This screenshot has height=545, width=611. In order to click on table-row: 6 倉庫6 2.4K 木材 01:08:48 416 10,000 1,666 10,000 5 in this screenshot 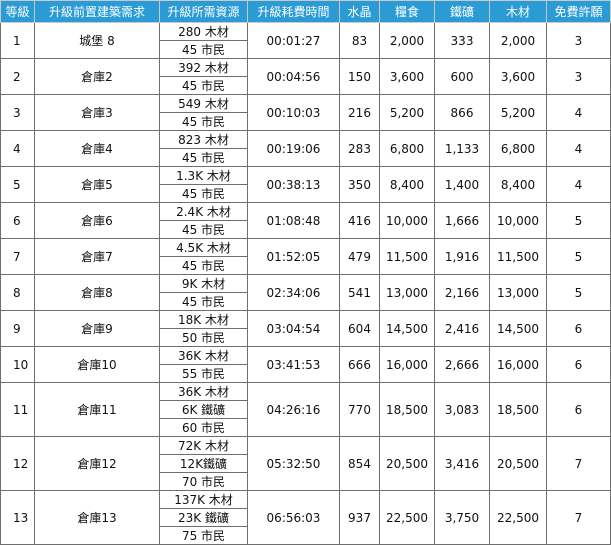, I will do `click(305, 220)`.